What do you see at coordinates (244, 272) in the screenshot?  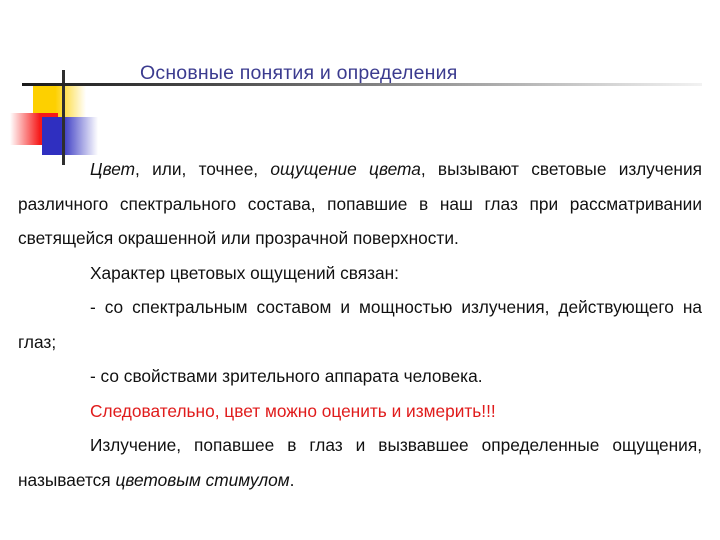 I see `paragraph-character-intro: Характер цветовых ощущений связан:` at bounding box center [244, 272].